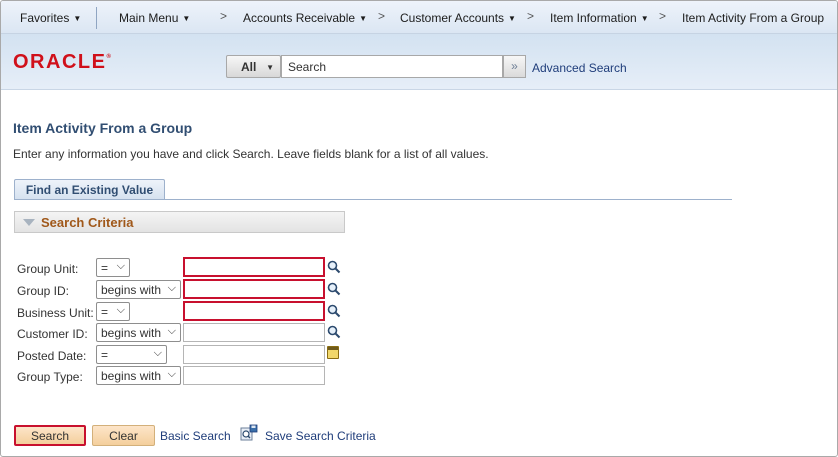  What do you see at coordinates (149, 18) in the screenshot?
I see `main-menu-label: Main Menu` at bounding box center [149, 18].